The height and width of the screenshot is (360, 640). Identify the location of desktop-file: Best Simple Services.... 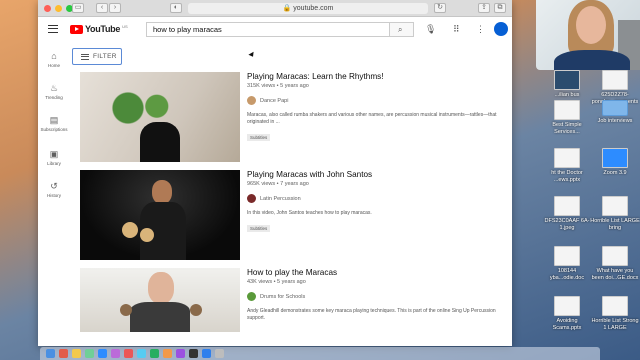
(567, 117).